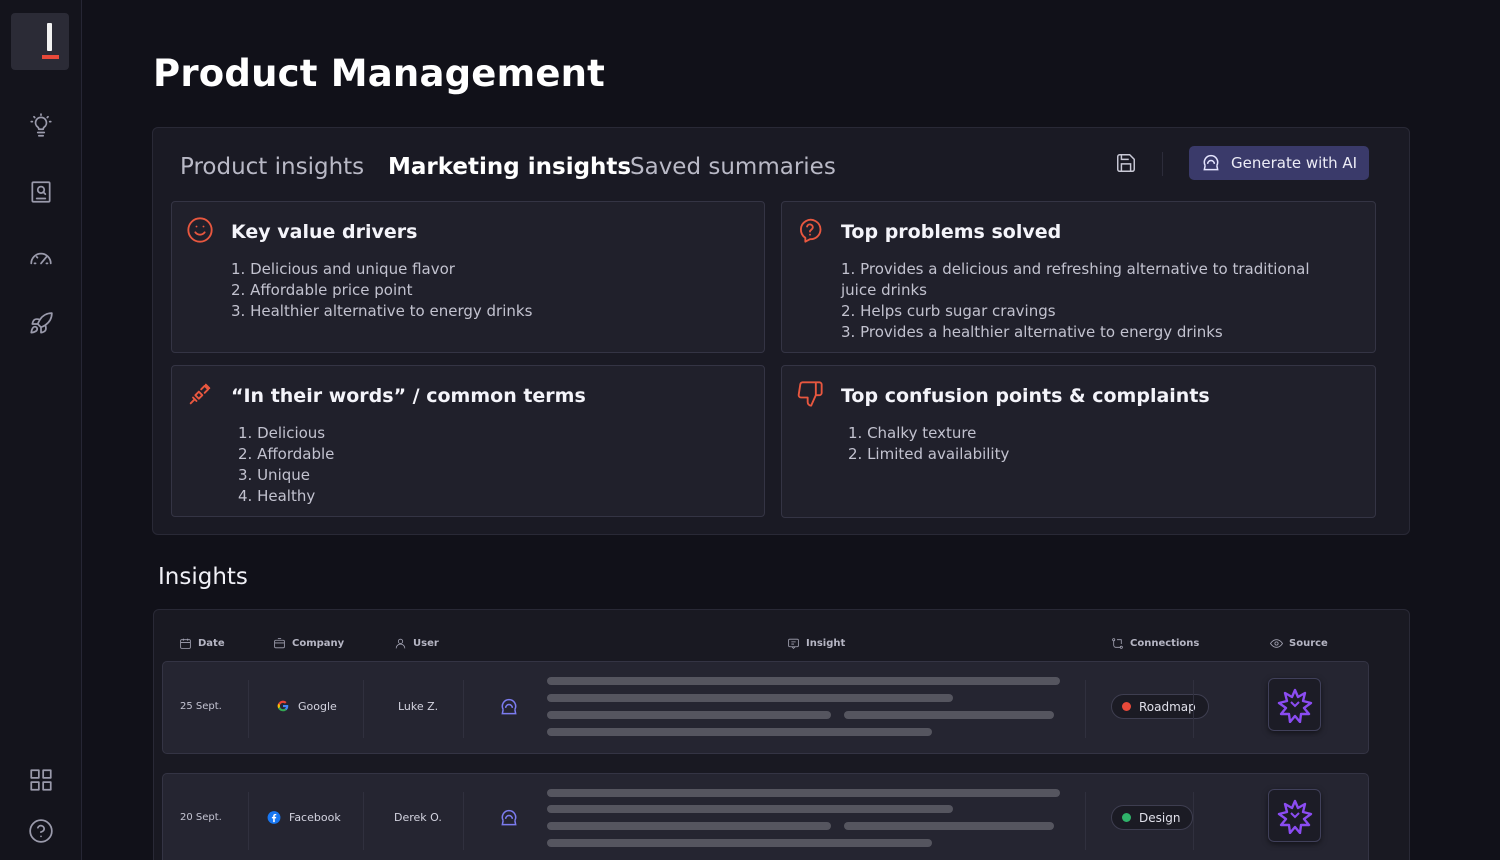 The height and width of the screenshot is (860, 1500). I want to click on tag-label: Design, so click(1160, 817).